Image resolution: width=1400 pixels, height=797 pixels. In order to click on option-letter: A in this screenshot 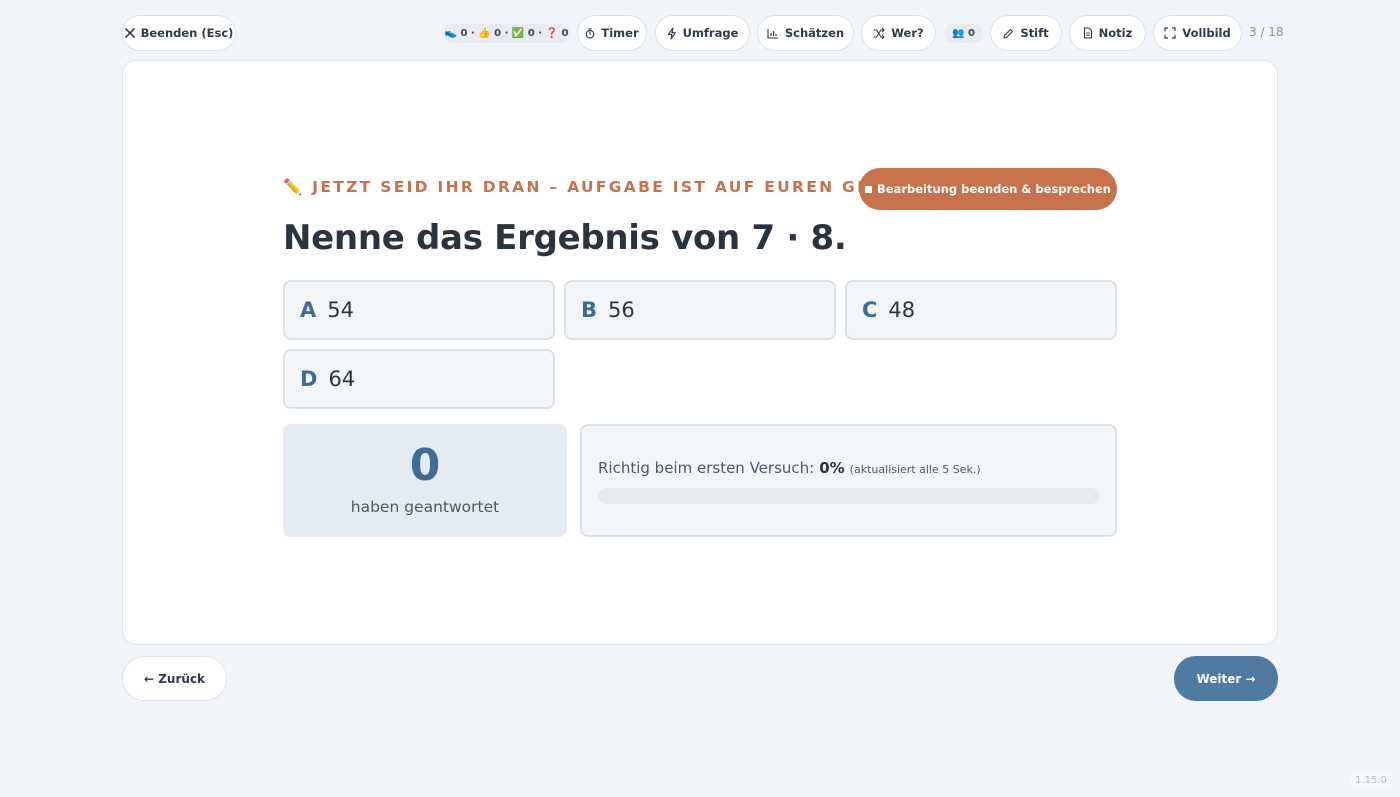, I will do `click(308, 310)`.